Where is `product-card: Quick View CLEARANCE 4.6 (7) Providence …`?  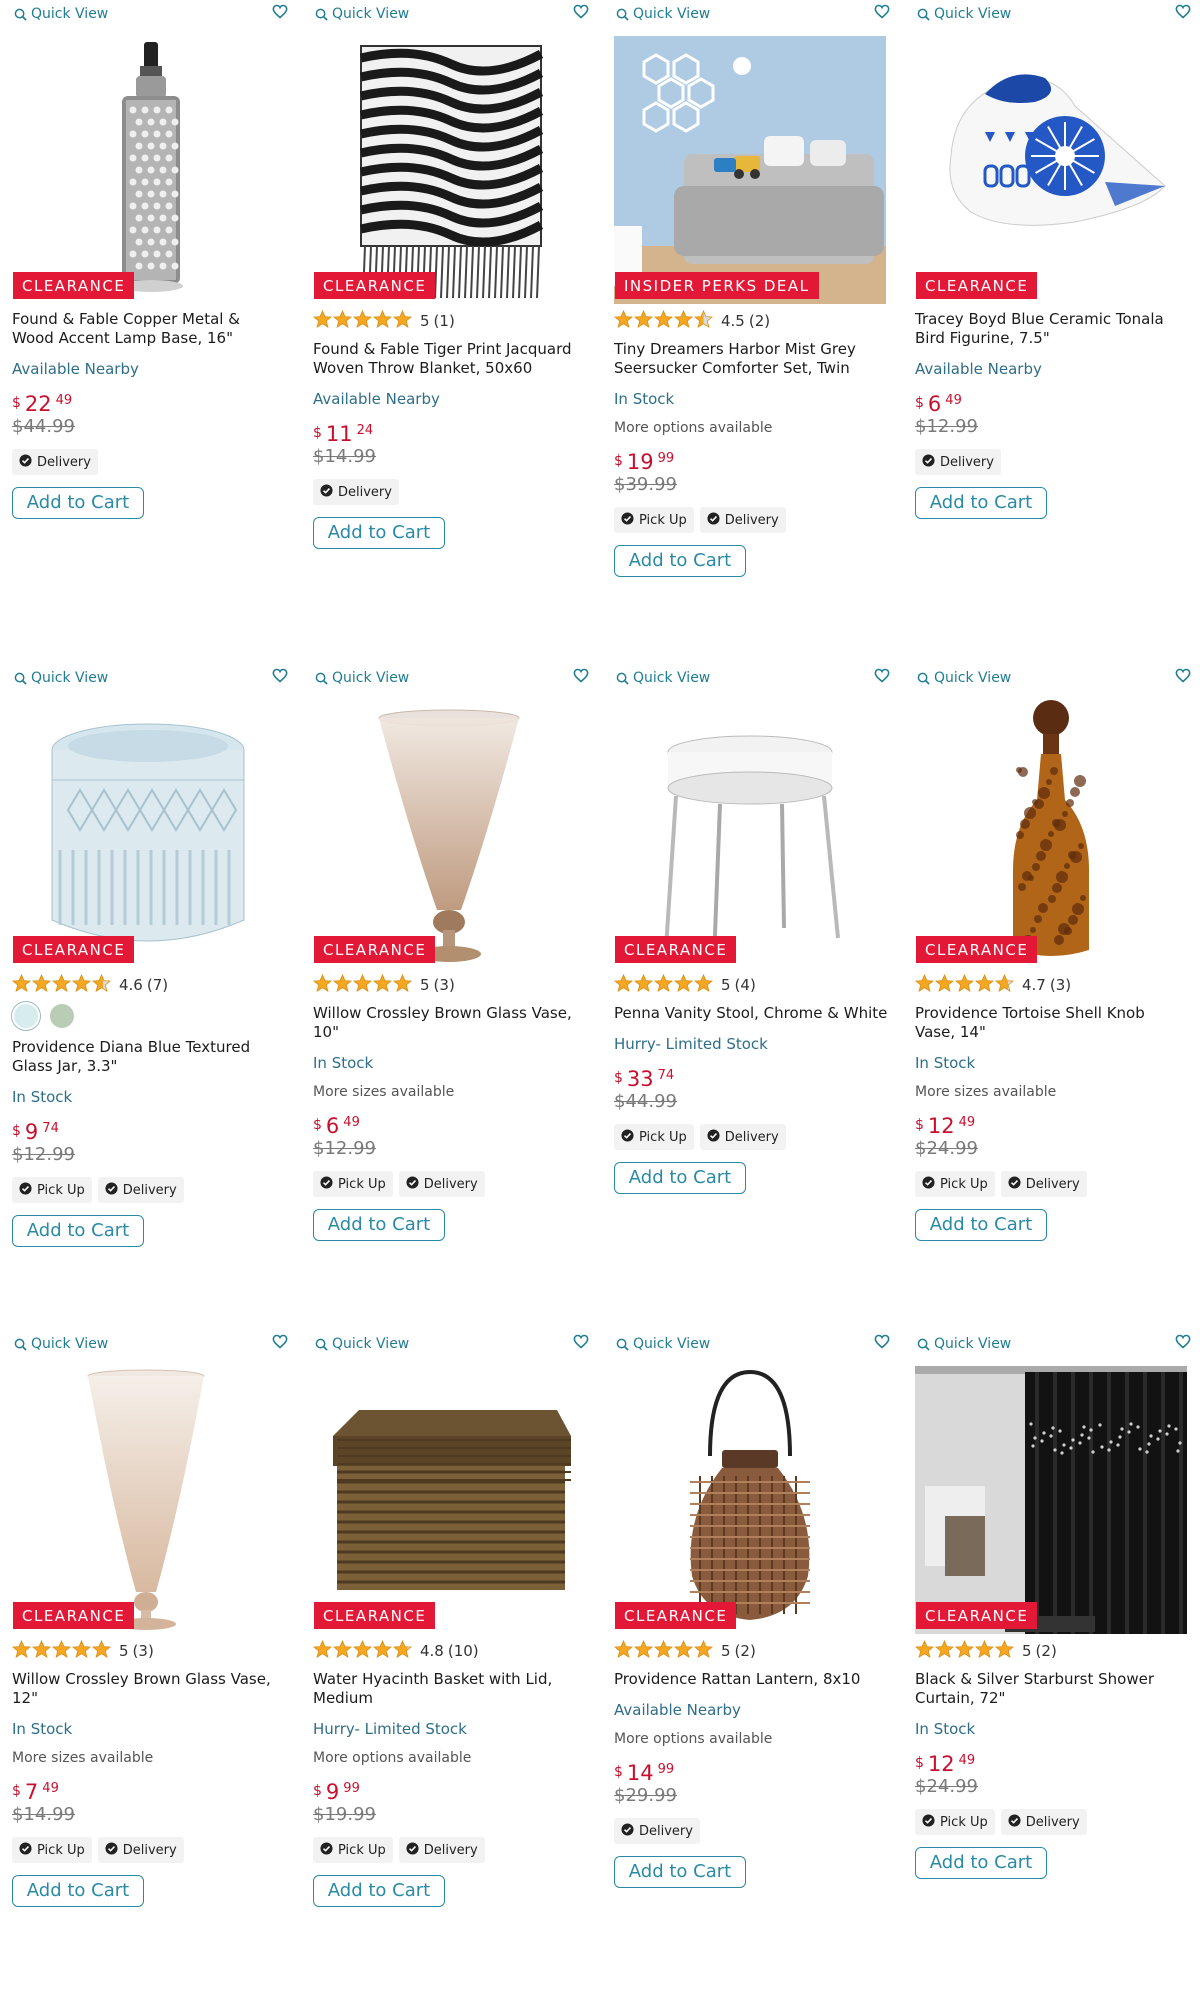
product-card: Quick View CLEARANCE 4.6 (7) Providence … is located at coordinates (151, 994).